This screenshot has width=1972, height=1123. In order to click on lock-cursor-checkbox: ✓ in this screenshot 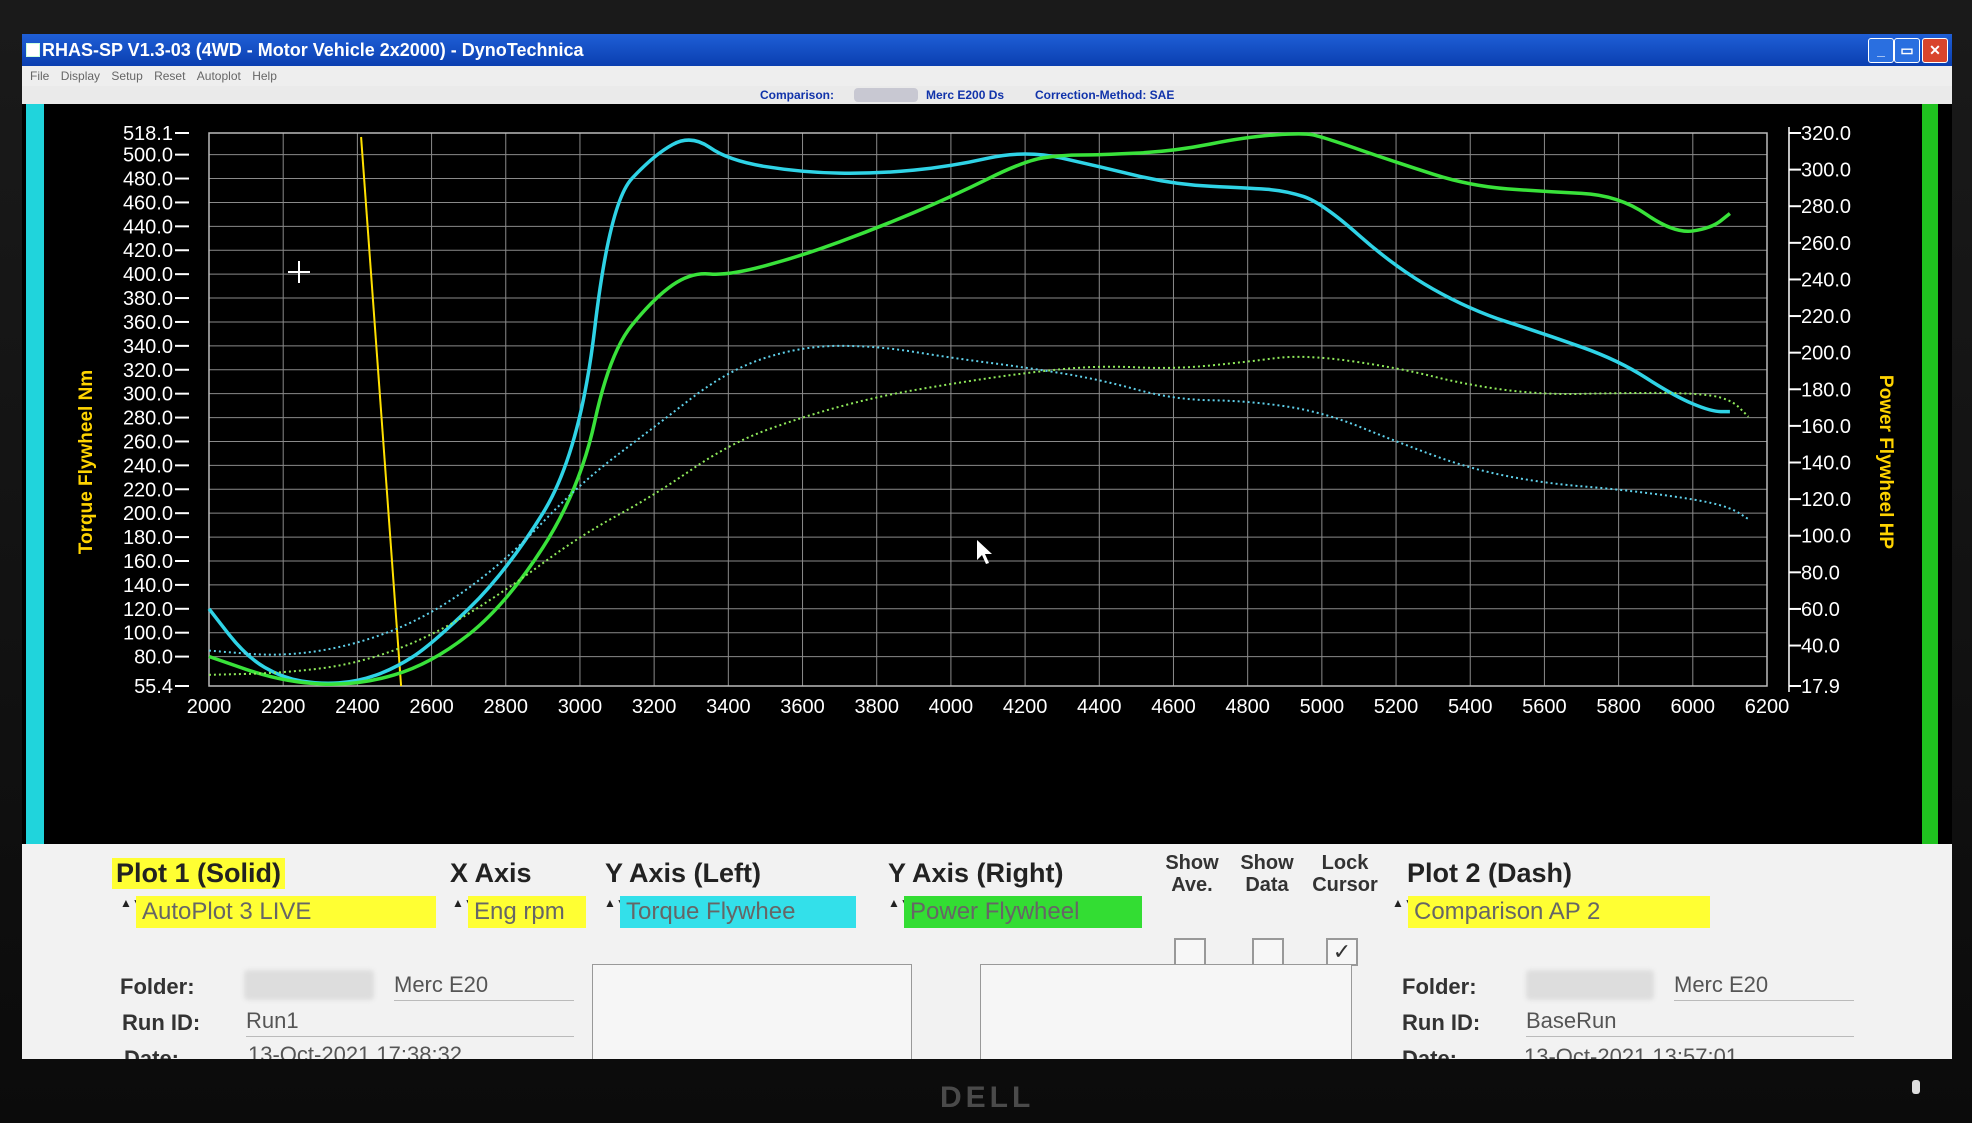, I will do `click(1342, 952)`.